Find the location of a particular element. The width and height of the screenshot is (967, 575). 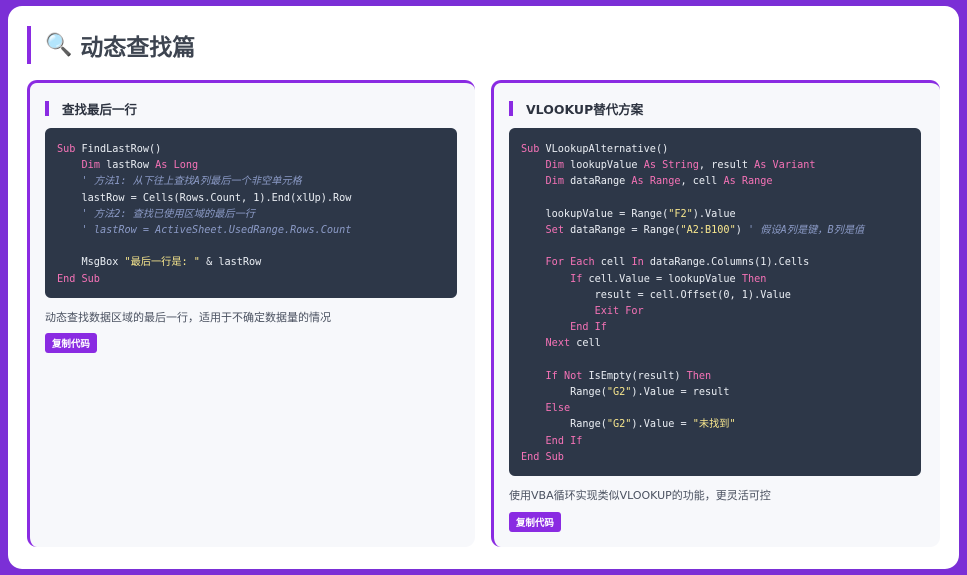

page-header: 🔍 动态查找篇 is located at coordinates (111, 45).